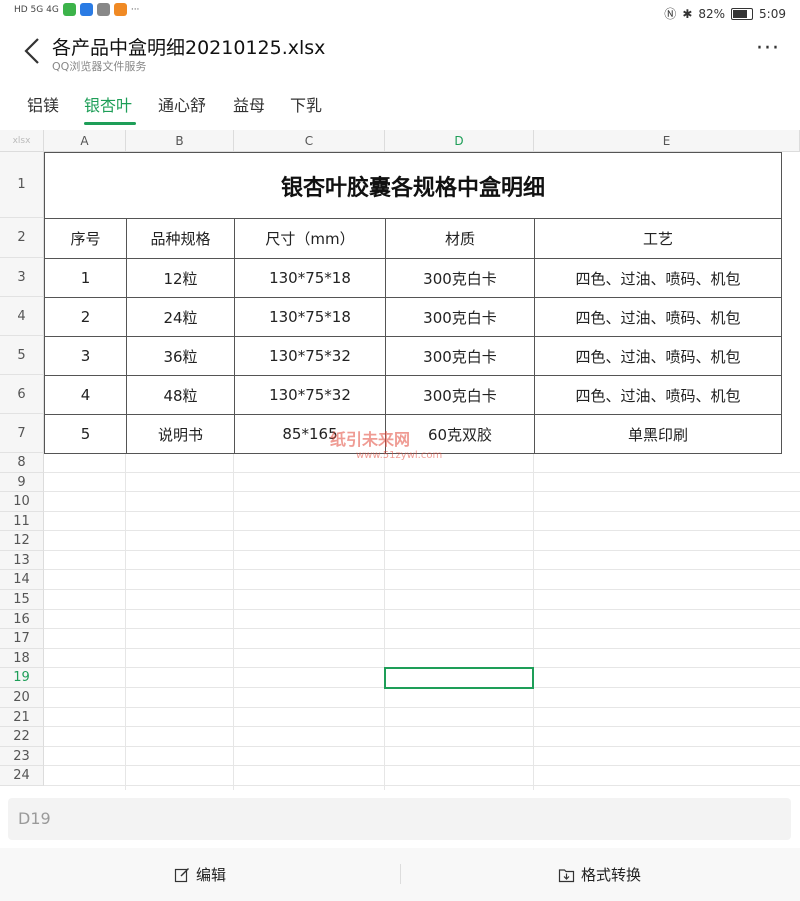 This screenshot has width=800, height=901. Describe the element at coordinates (85, 278) in the screenshot. I see `data-cell: 1` at that location.